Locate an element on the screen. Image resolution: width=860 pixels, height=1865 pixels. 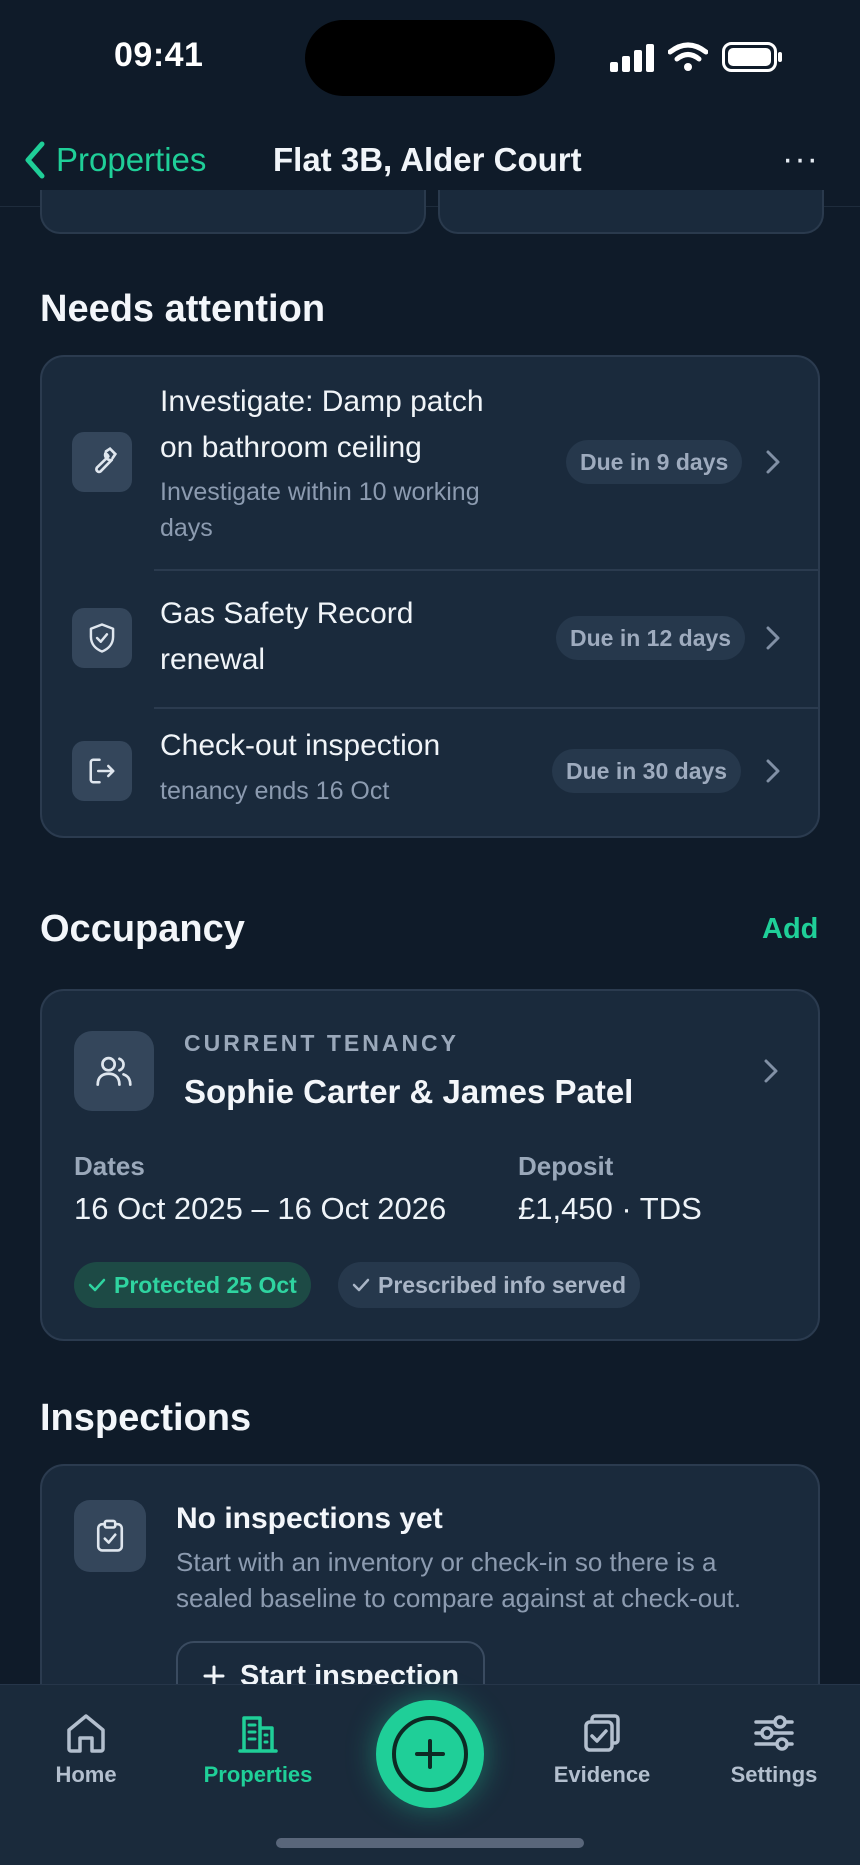
deposit-label: Deposit is located at coordinates (566, 1166).